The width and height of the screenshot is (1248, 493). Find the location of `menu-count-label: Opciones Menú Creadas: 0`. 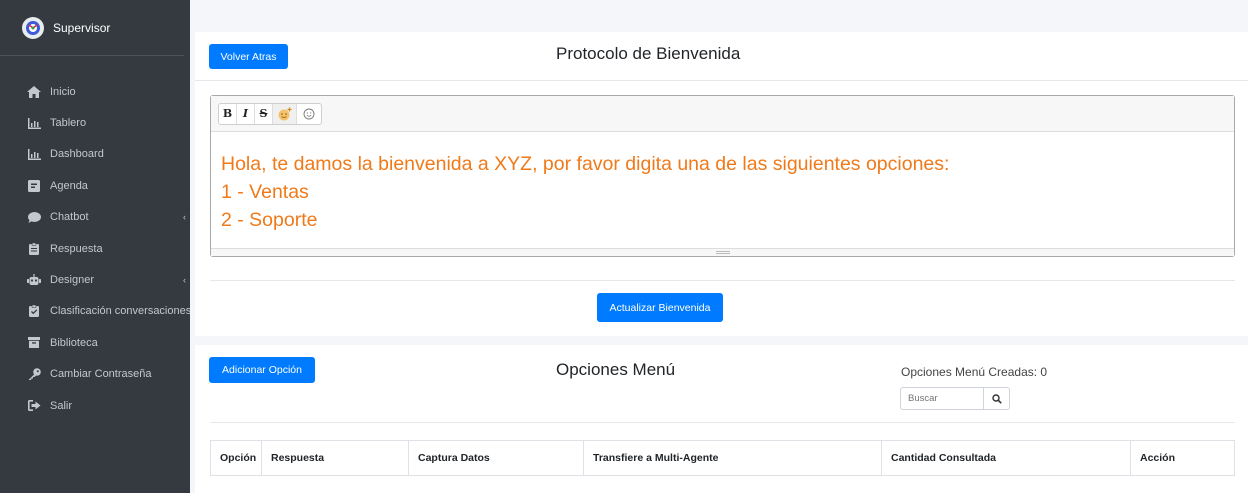

menu-count-label: Opciones Menú Creadas: 0 is located at coordinates (974, 372).